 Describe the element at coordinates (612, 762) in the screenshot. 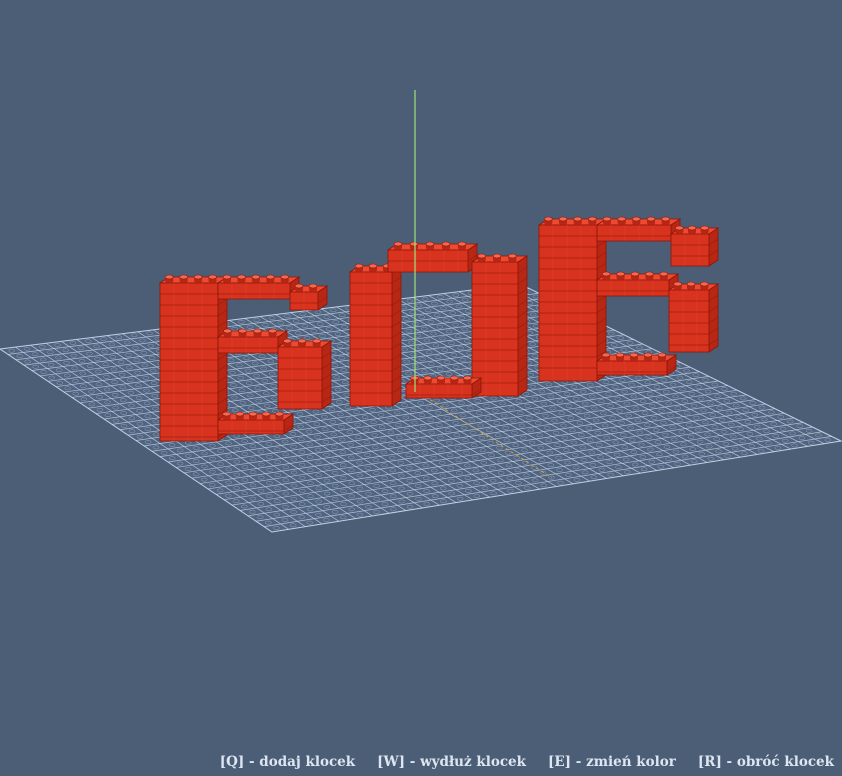

I see `hint-change-color: [E] - zmień kolor` at that location.